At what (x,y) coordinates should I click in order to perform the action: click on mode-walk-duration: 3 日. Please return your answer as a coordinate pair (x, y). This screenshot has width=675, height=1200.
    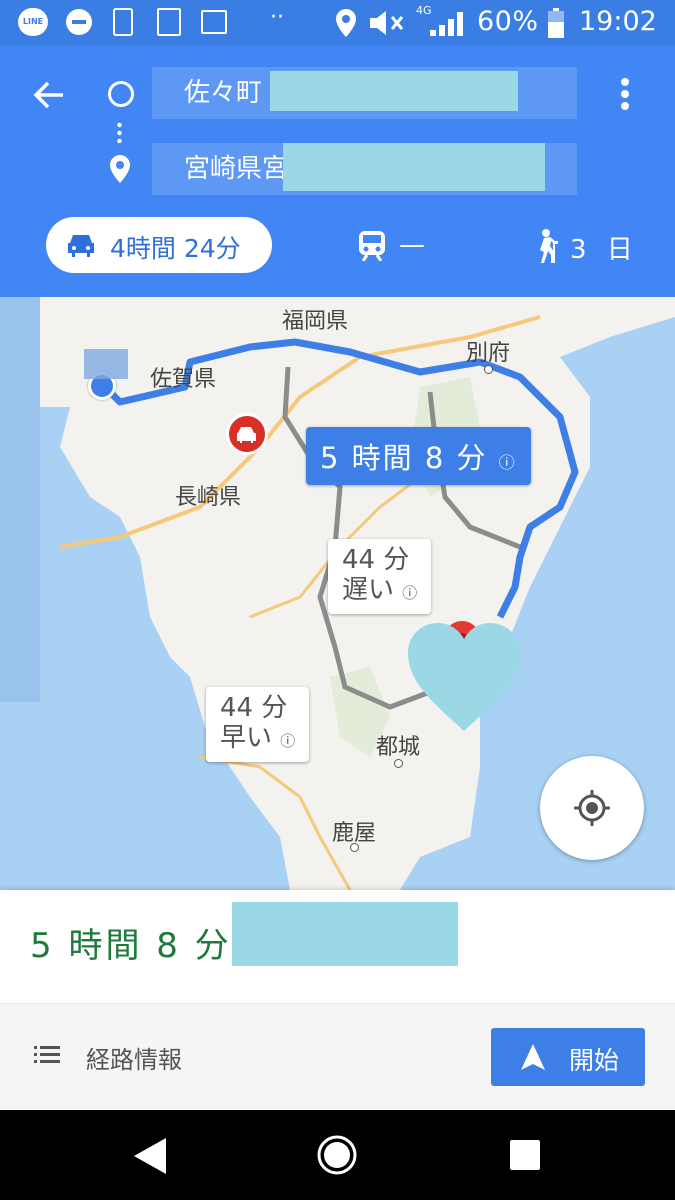
    Looking at the image, I should click on (604, 250).